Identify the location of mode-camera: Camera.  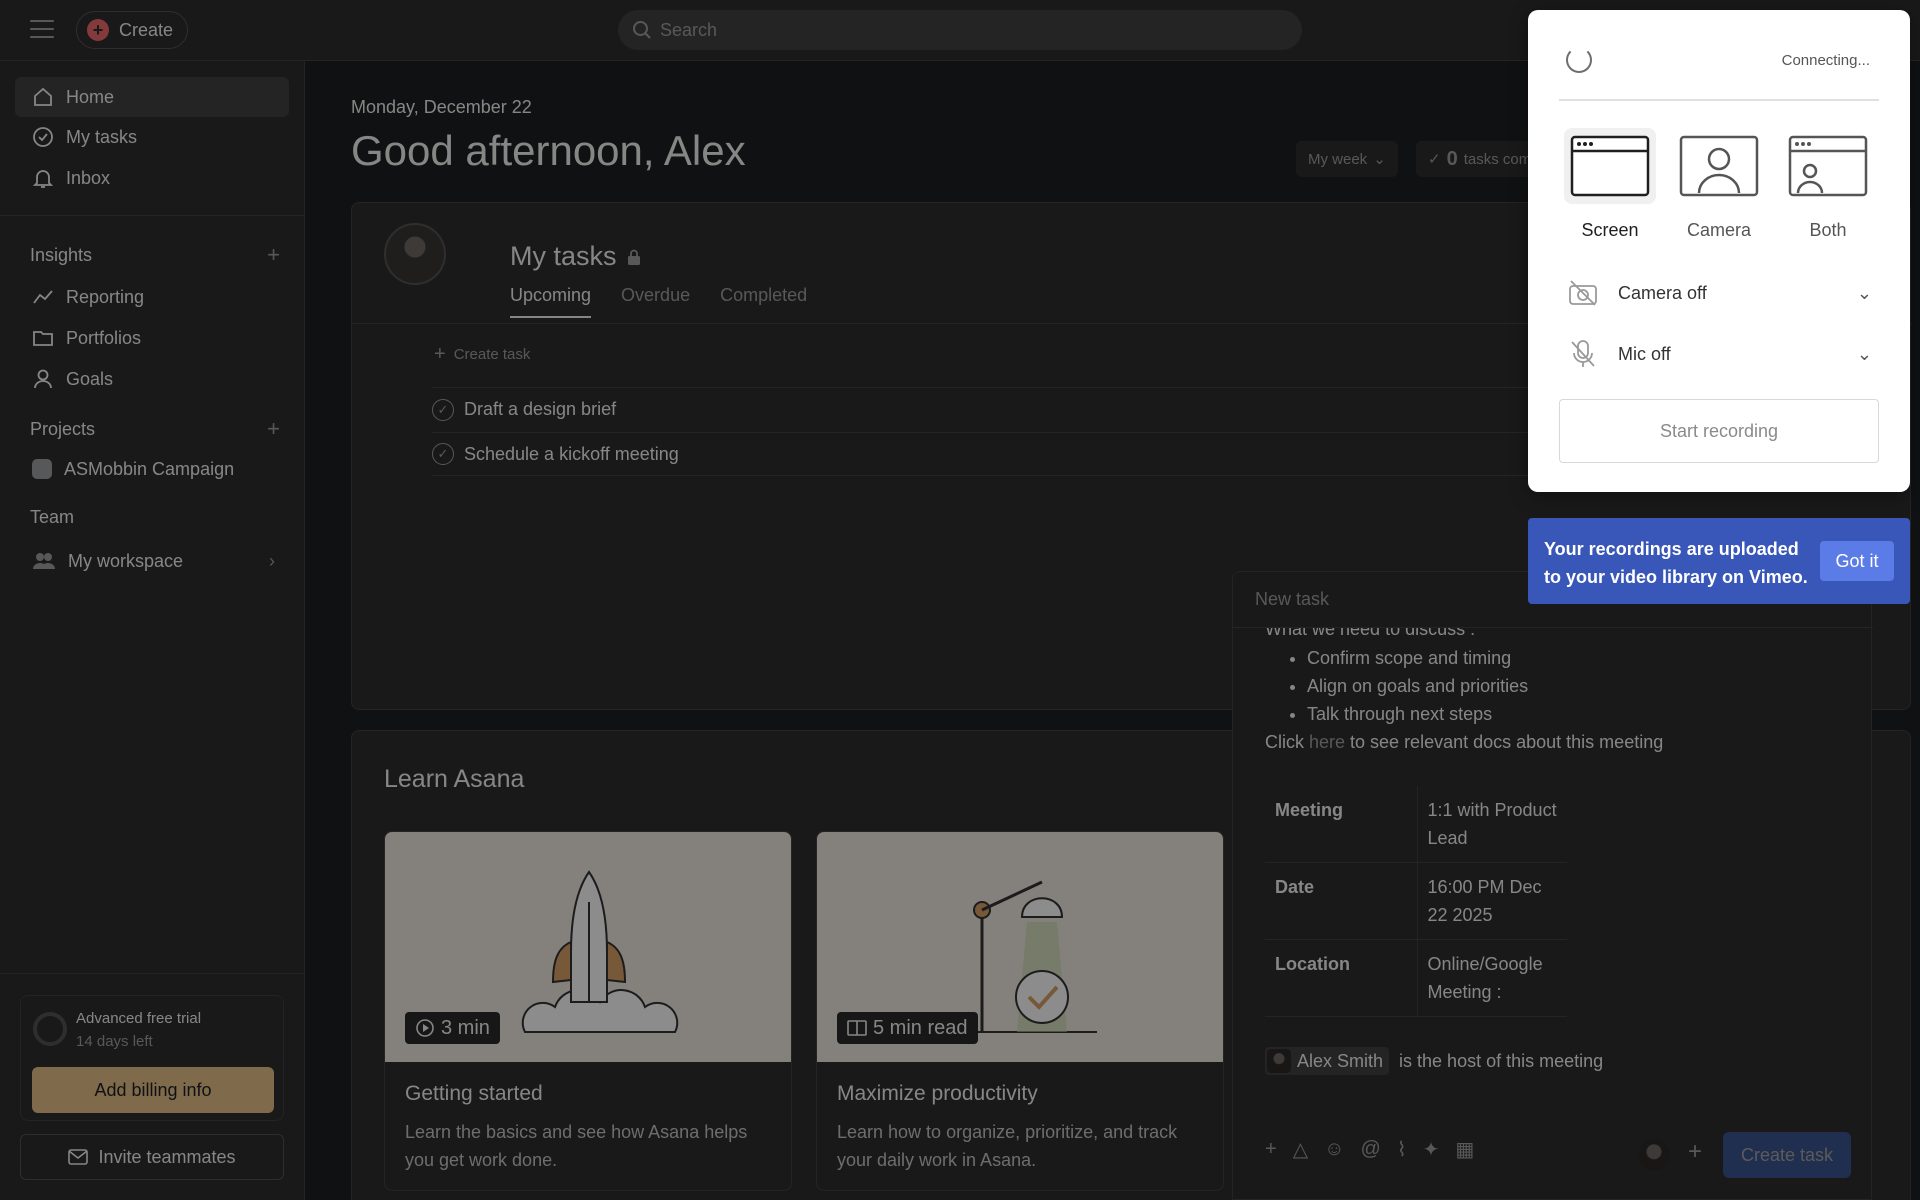
(1719, 184).